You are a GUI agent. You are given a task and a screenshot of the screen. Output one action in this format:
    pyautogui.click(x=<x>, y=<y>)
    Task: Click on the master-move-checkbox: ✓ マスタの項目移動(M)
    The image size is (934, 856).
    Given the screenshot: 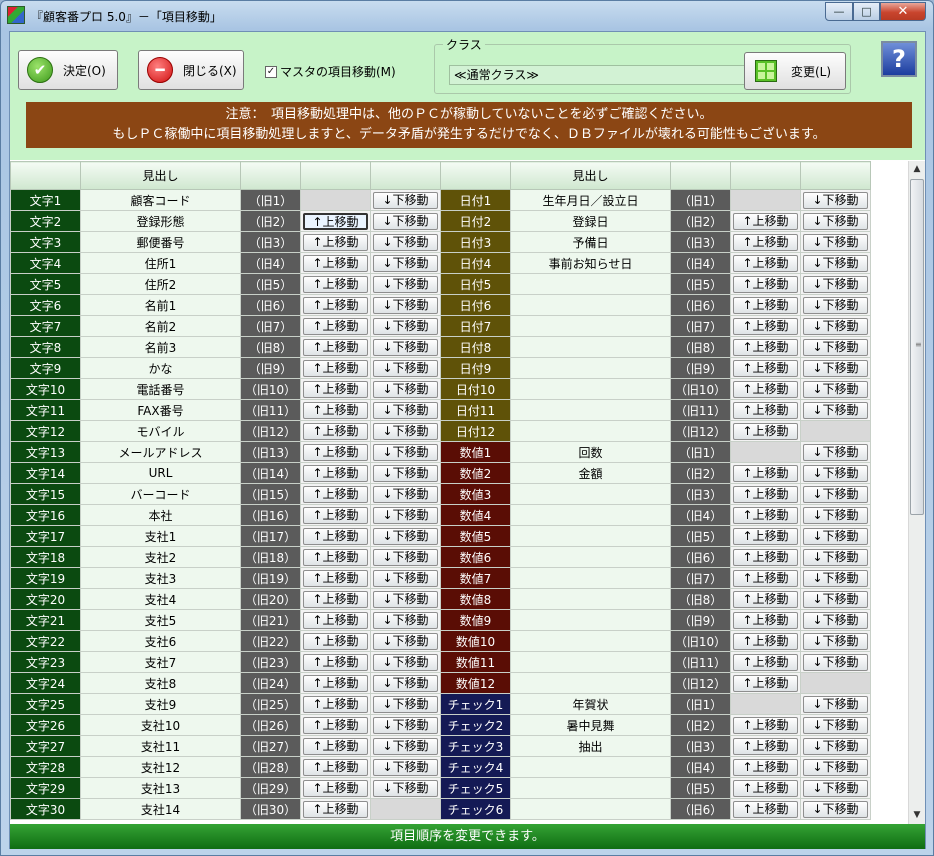 What is the action you would take?
    pyautogui.click(x=330, y=71)
    